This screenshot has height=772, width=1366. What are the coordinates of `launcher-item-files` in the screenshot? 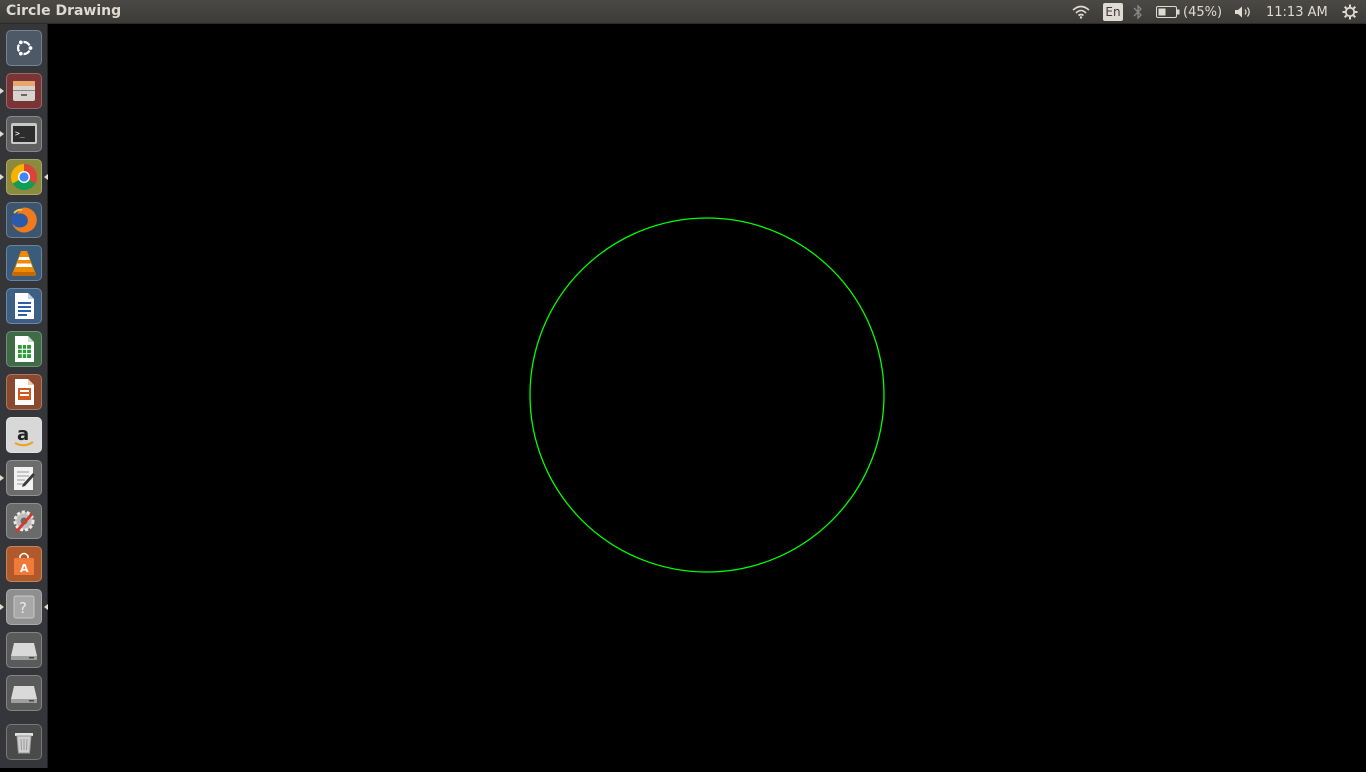 It's located at (24, 91).